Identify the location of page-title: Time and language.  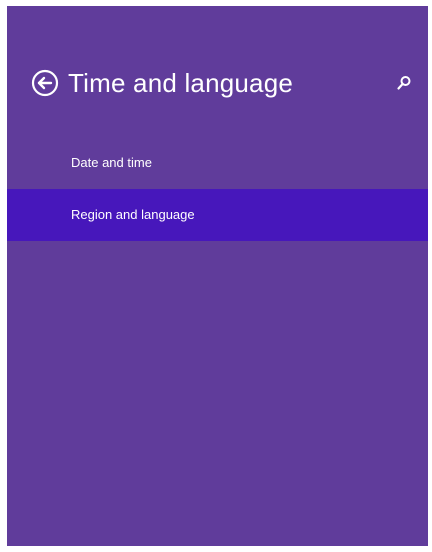
(181, 83).